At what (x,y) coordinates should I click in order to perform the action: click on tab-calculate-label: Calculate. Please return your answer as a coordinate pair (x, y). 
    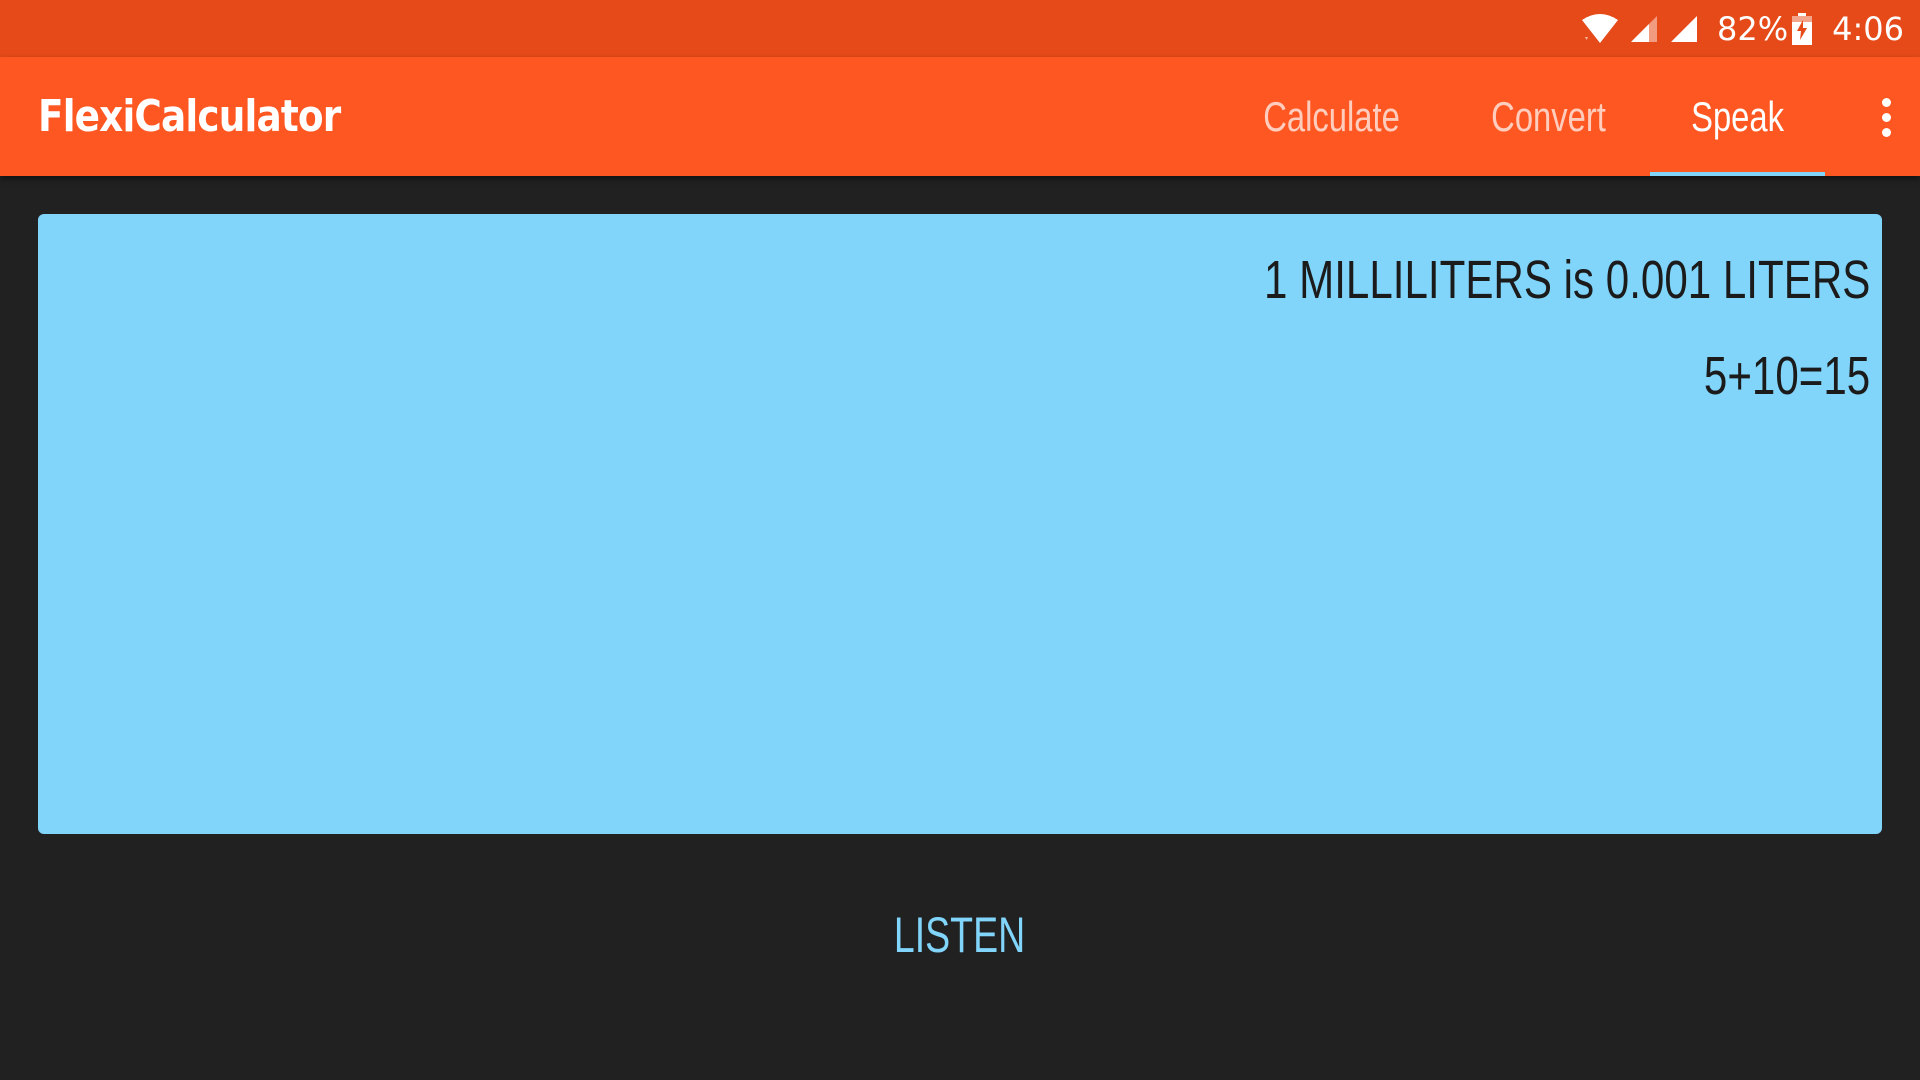
    Looking at the image, I should click on (1331, 116).